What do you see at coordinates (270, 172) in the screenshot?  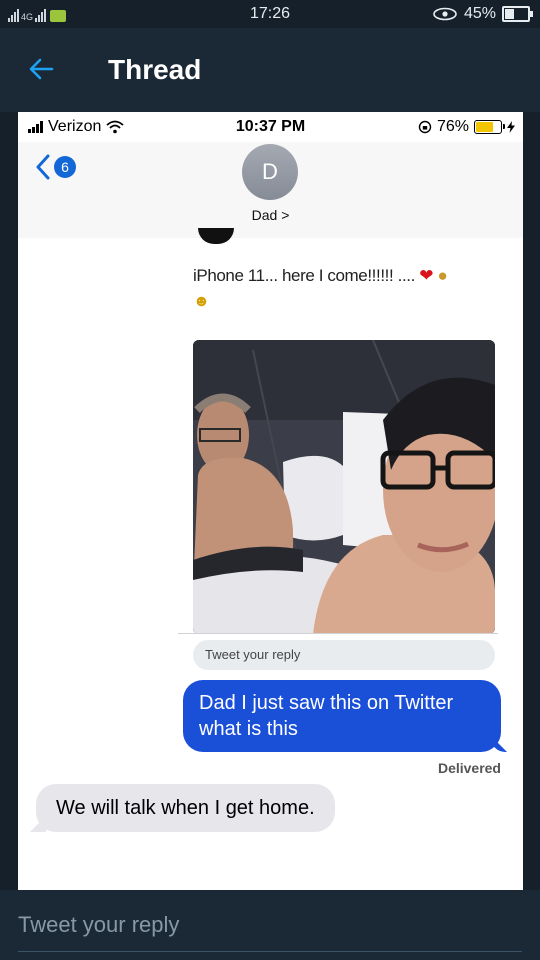 I see `contact-avatar: D` at bounding box center [270, 172].